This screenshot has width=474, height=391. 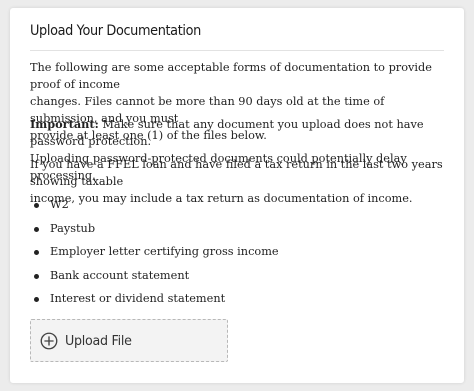 I want to click on list-item: Interest or dividend statement, so click(x=154, y=302).